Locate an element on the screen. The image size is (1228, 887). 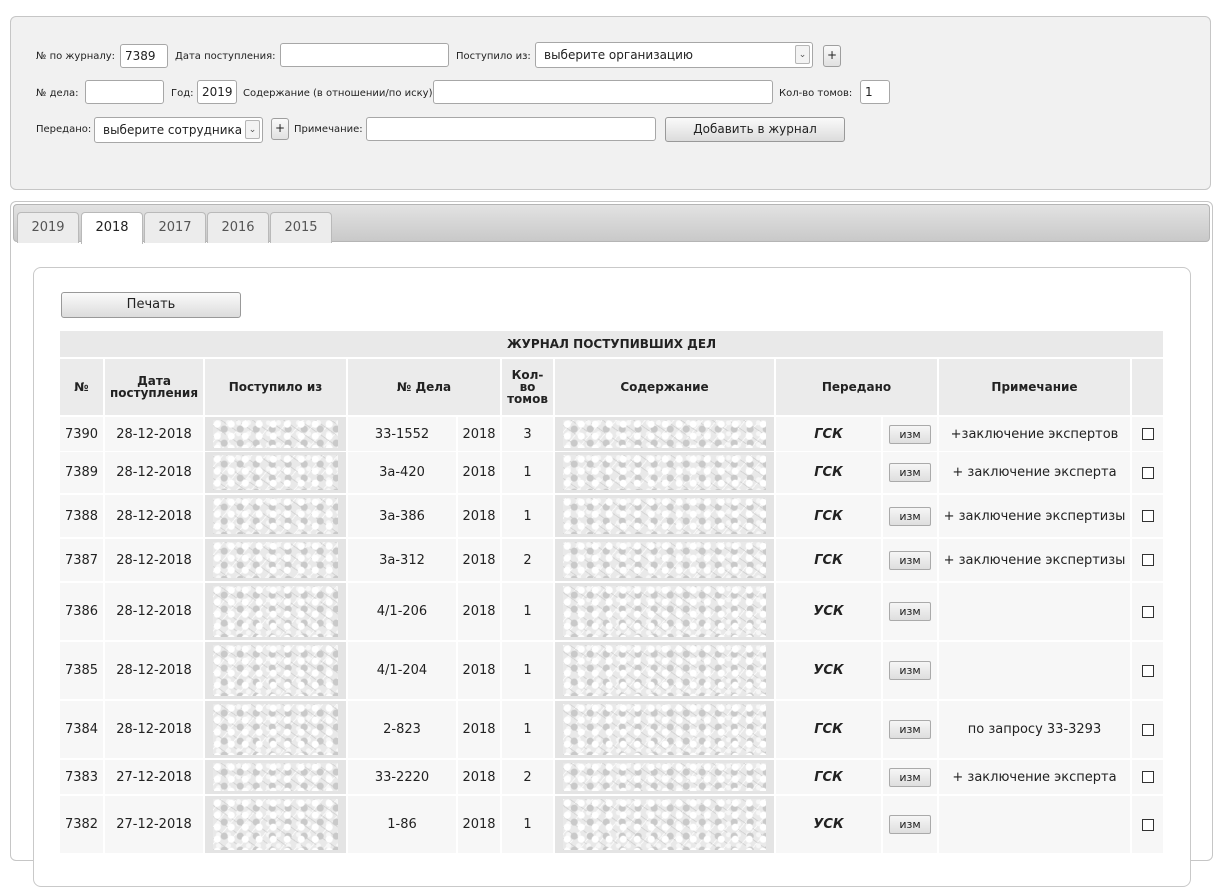
from-organization-select: выберите организацию ⌄ is located at coordinates (674, 55).